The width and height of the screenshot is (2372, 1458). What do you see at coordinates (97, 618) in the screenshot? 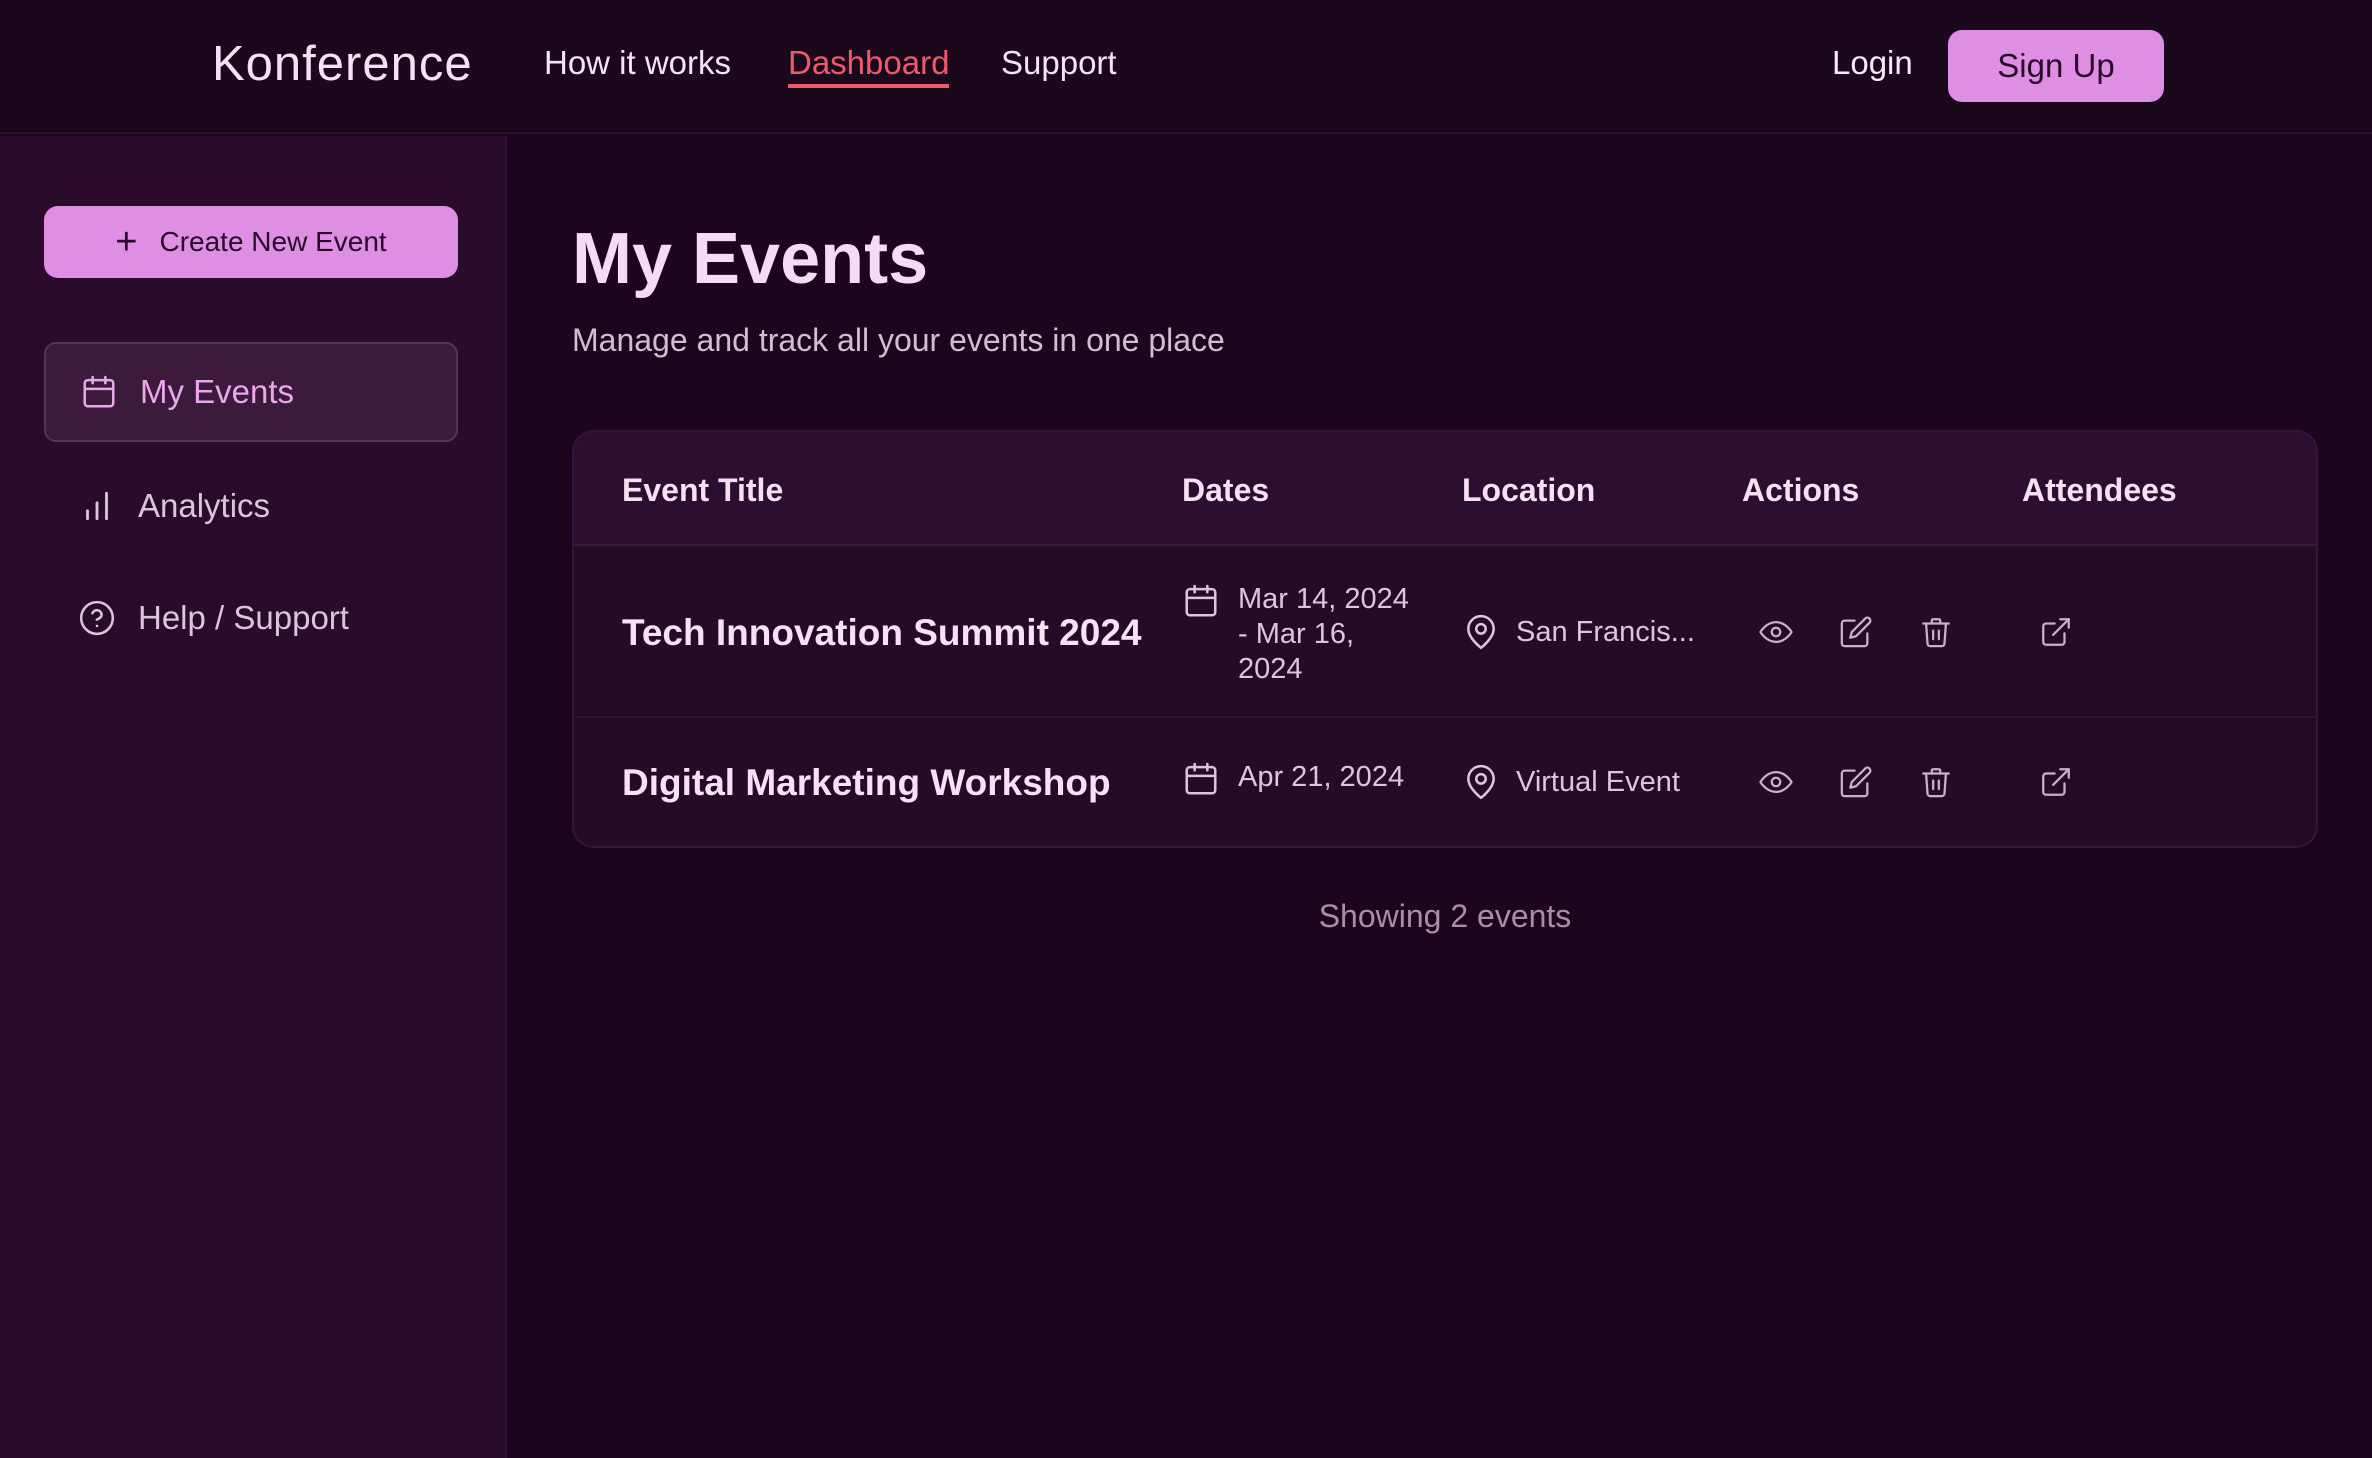
I see `help-circle-icon` at bounding box center [97, 618].